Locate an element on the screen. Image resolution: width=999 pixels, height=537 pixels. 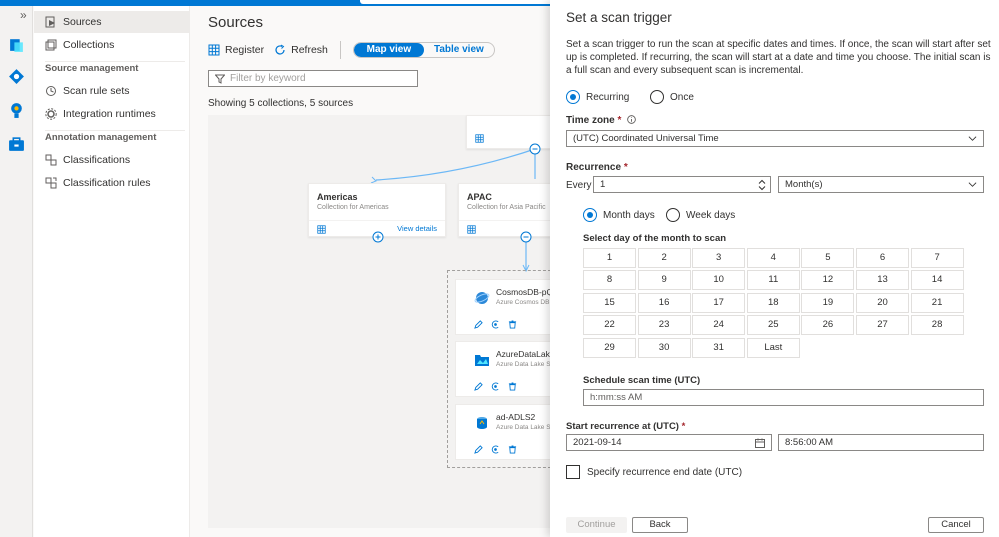
view-details-link: View details is located at coordinates (417, 228).